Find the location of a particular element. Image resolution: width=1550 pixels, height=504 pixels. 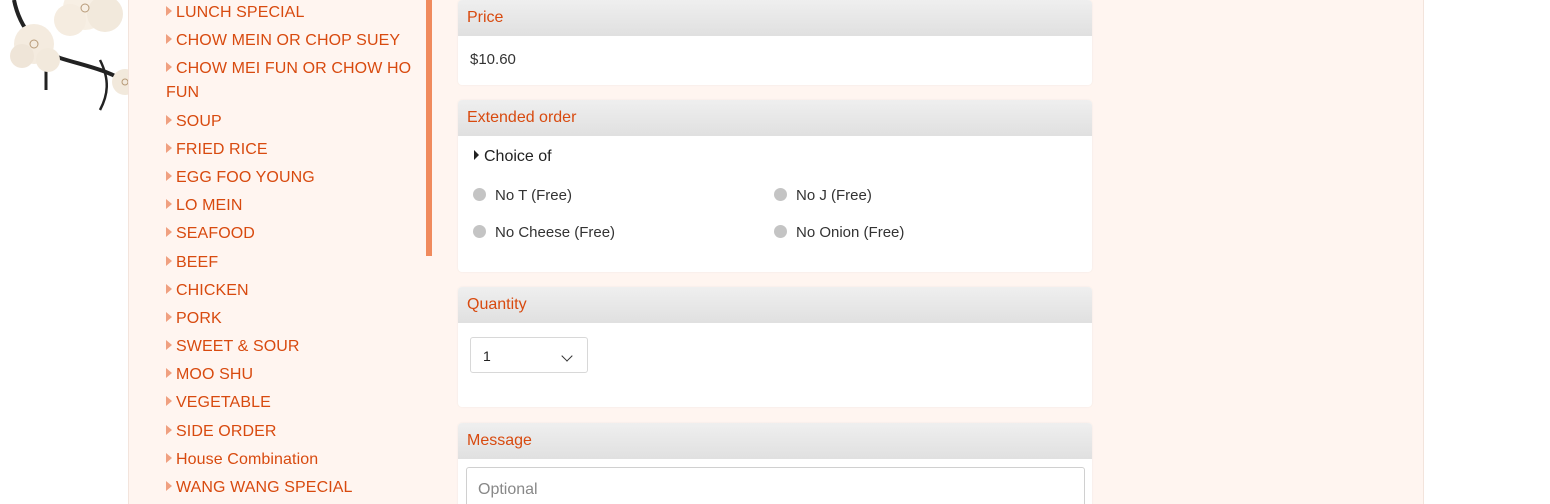

category-beef: BEEF is located at coordinates (291, 263).